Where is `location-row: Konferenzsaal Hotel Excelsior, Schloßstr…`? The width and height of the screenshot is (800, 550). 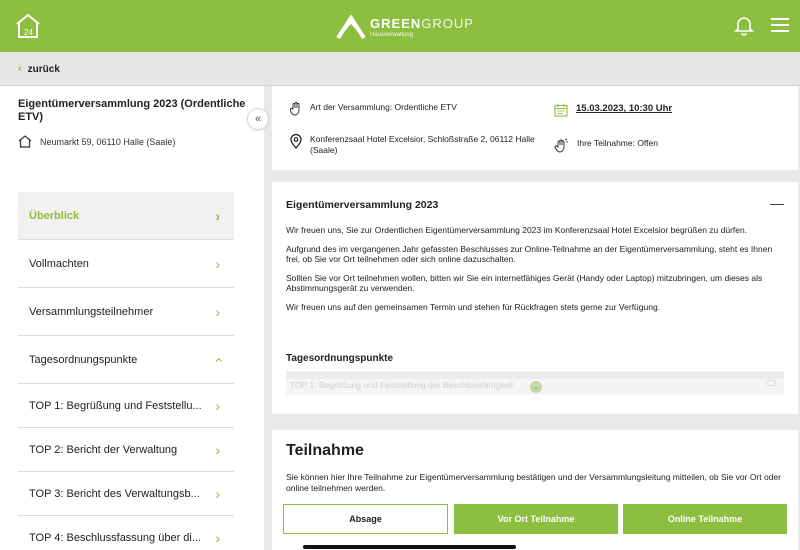 location-row: Konferenzsaal Hotel Excelsior, Schloßstr… is located at coordinates (420, 145).